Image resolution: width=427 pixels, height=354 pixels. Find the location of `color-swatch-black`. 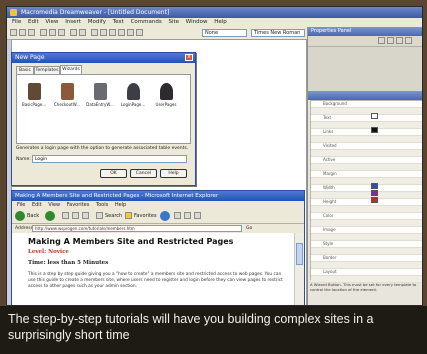

color-swatch-black is located at coordinates (374, 130).